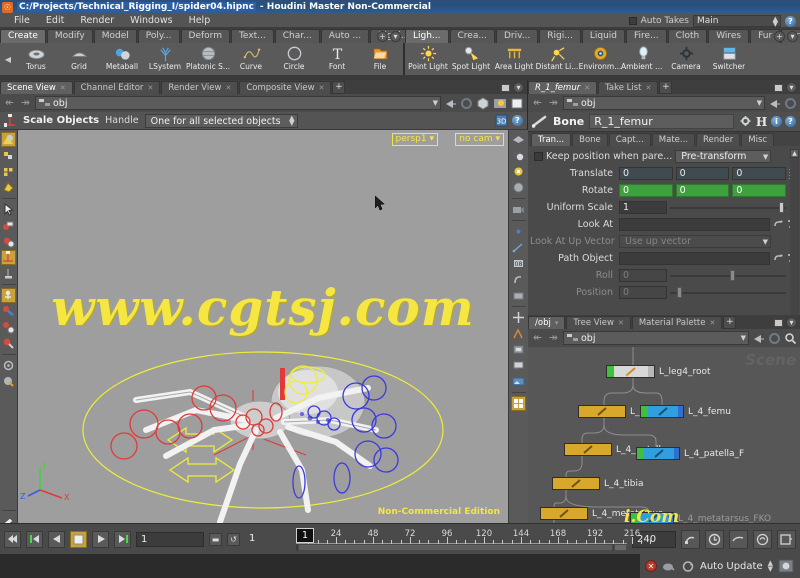  Describe the element at coordinates (518, 263) in the screenshot. I see `number-display-icon: 08` at that location.